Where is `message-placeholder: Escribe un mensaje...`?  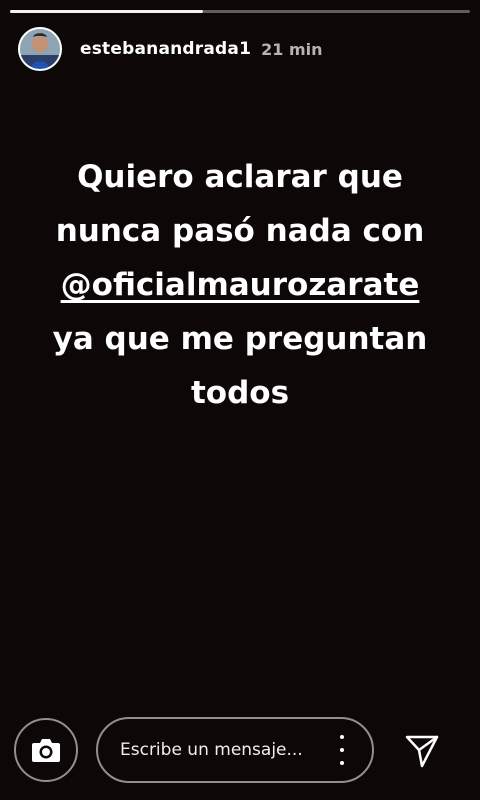
message-placeholder: Escribe un mensaje... is located at coordinates (211, 750).